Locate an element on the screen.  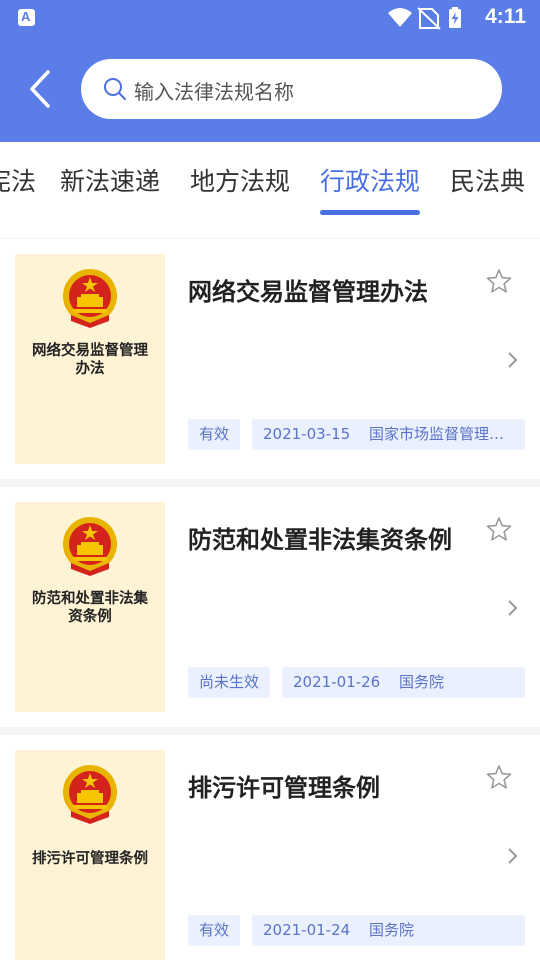
tab-civil-code: 民法典 is located at coordinates (487, 180).